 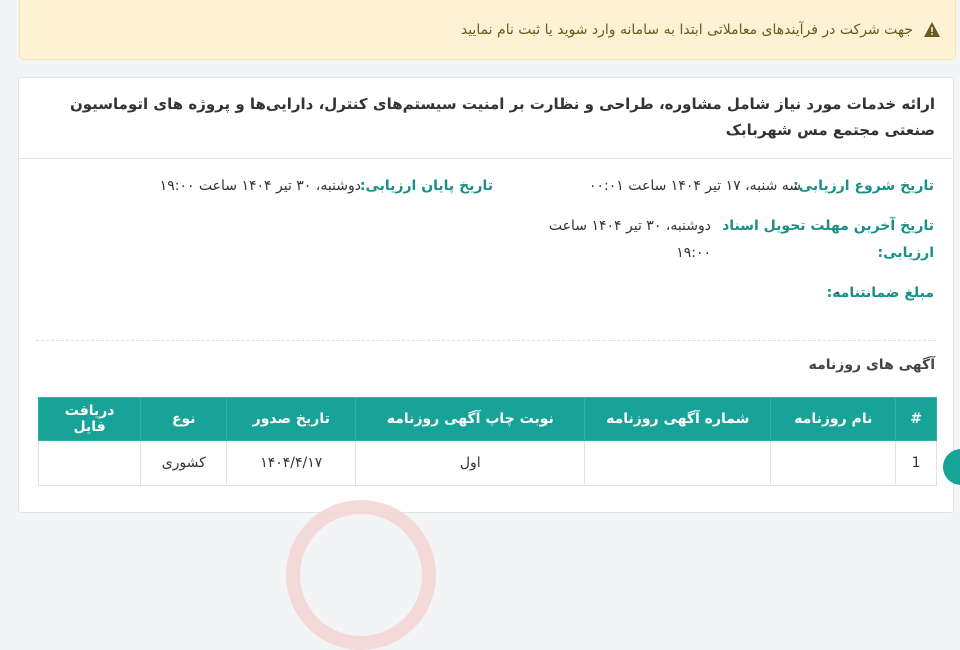 I want to click on deadline-value-line1: دوشنبه، ۳۰ تیر ۱۴۰۴ ساعت, so click(x=629, y=226).